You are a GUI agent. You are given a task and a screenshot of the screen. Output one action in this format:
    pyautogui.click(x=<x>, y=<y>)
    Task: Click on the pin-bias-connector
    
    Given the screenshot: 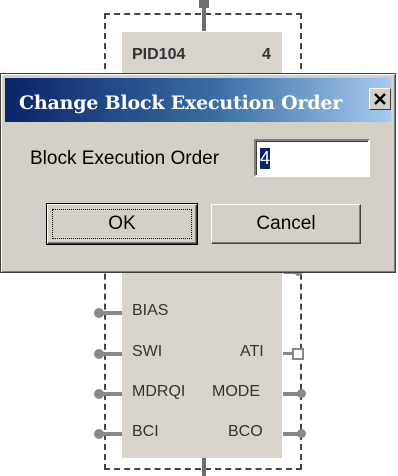 What is the action you would take?
    pyautogui.click(x=108, y=313)
    